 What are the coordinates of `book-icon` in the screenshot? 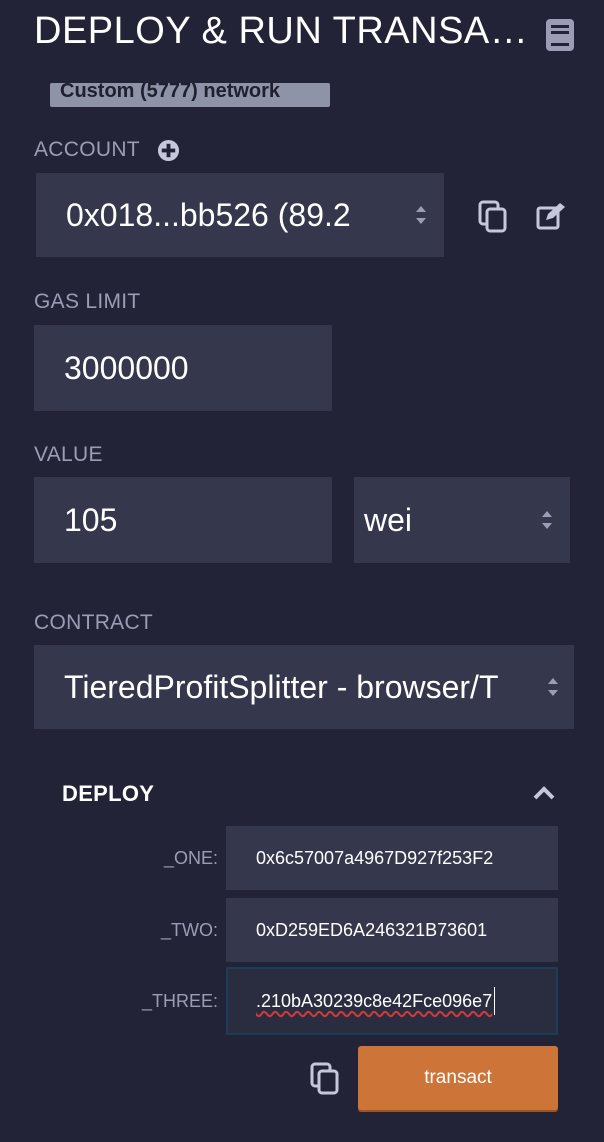 It's located at (560, 35).